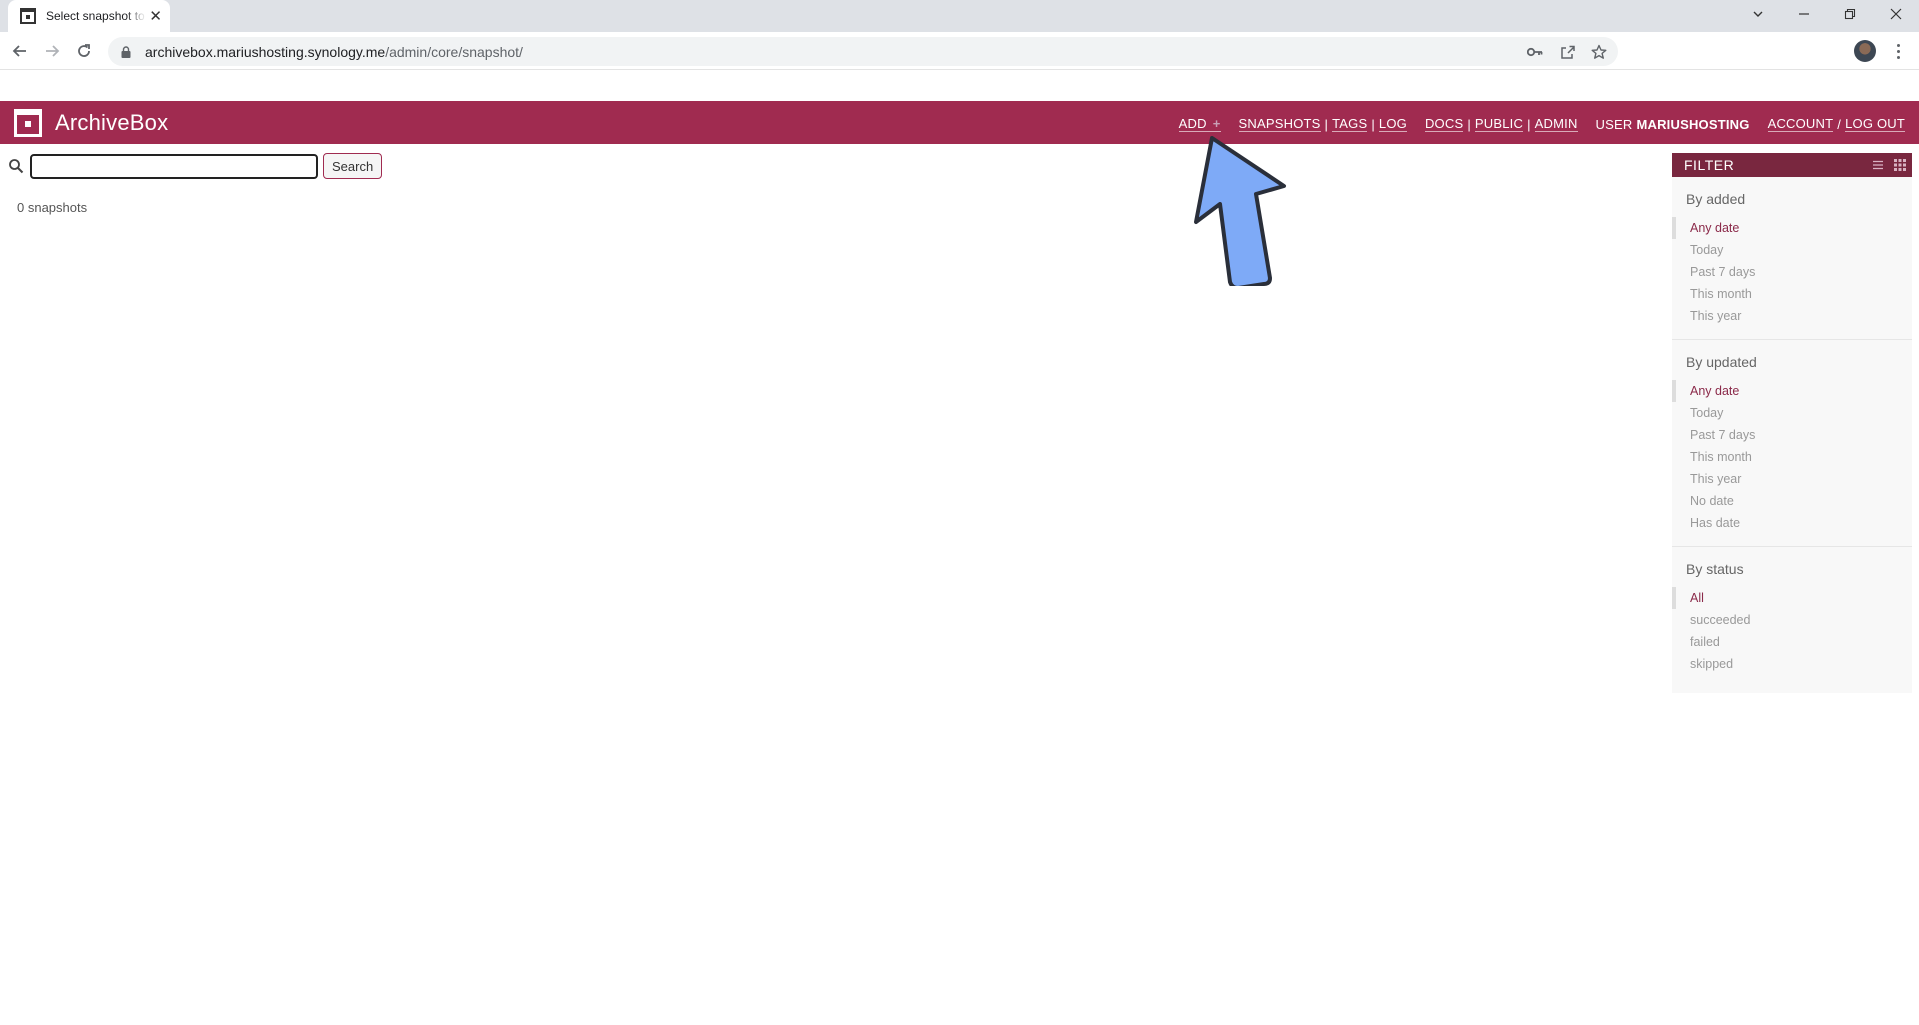 The image size is (1919, 1025). I want to click on minimize-icon, so click(1804, 14).